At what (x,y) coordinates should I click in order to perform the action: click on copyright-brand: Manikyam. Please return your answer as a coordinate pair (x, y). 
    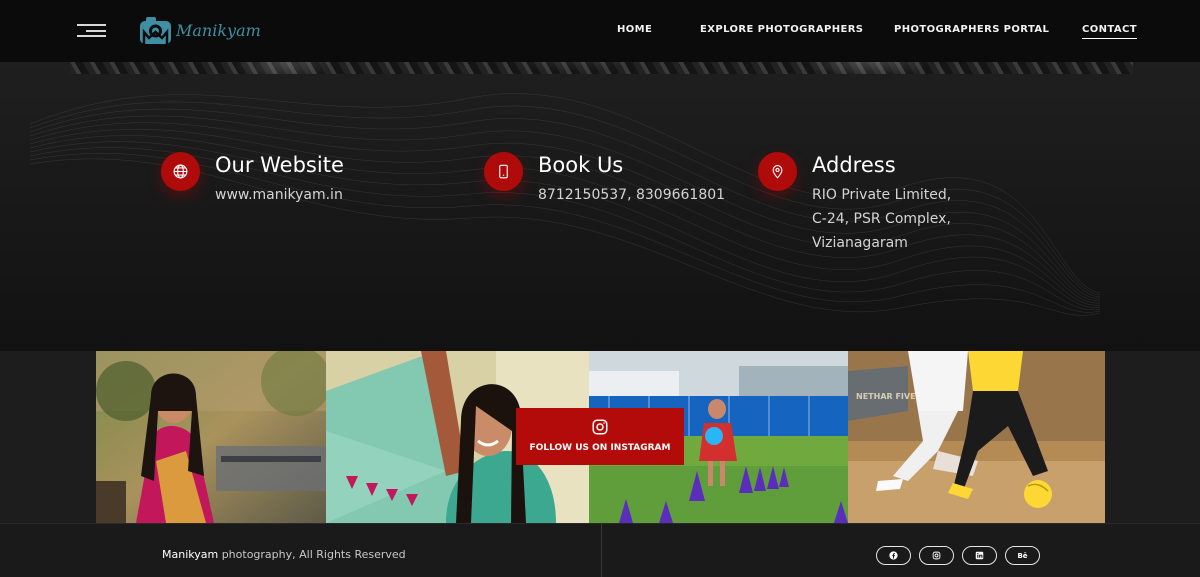
    Looking at the image, I should click on (190, 554).